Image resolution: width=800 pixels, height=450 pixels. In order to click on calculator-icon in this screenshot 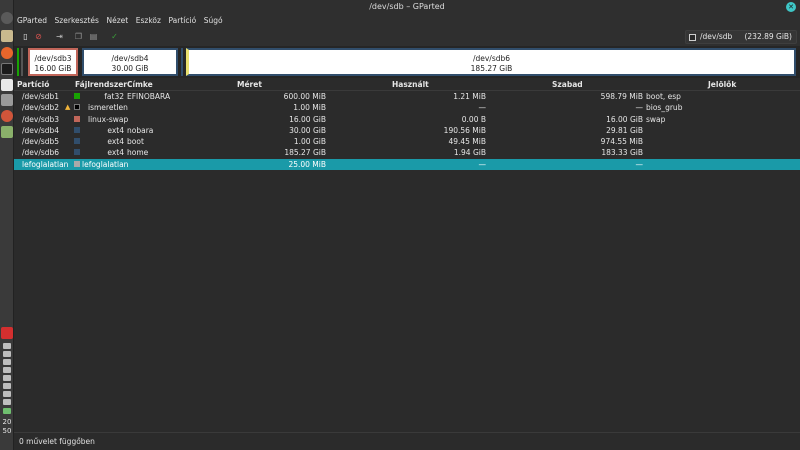, I will do `click(7, 100)`.